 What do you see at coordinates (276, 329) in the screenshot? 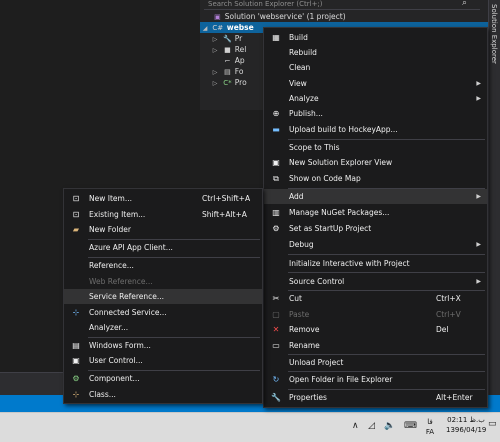
I see `remove-icon: ✕` at bounding box center [276, 329].